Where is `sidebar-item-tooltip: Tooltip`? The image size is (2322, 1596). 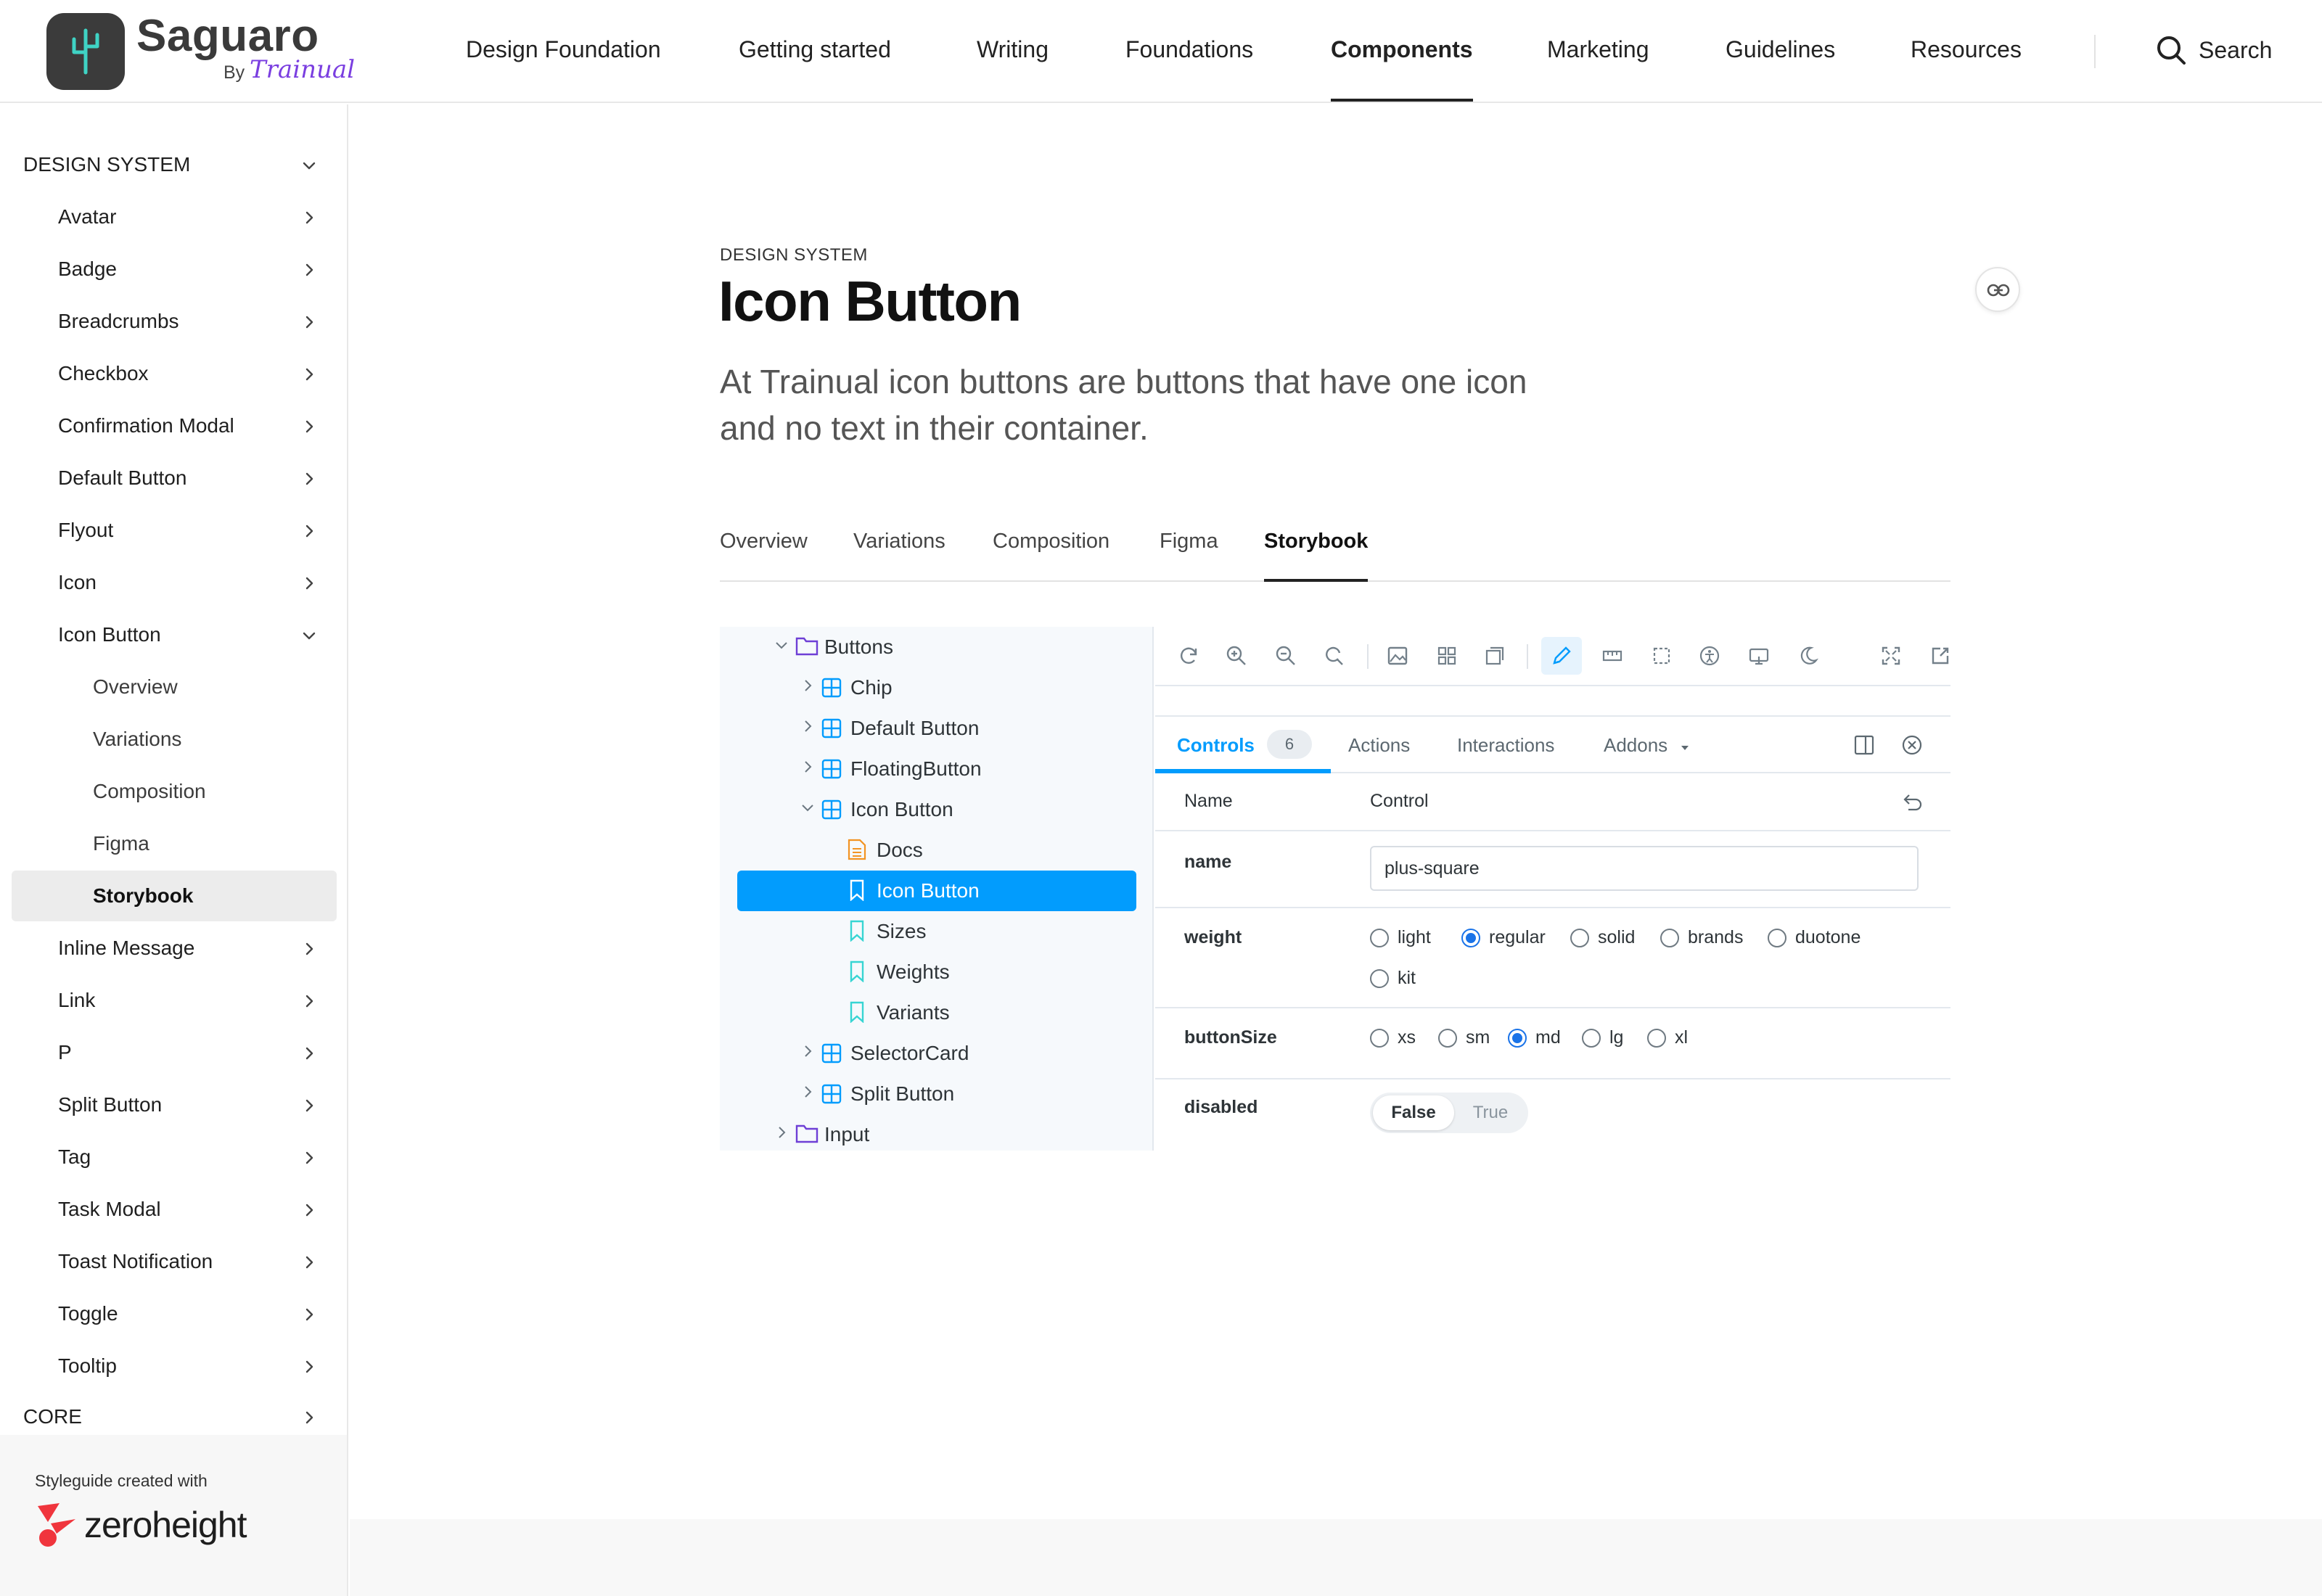 sidebar-item-tooltip: Tooltip is located at coordinates (170, 1366).